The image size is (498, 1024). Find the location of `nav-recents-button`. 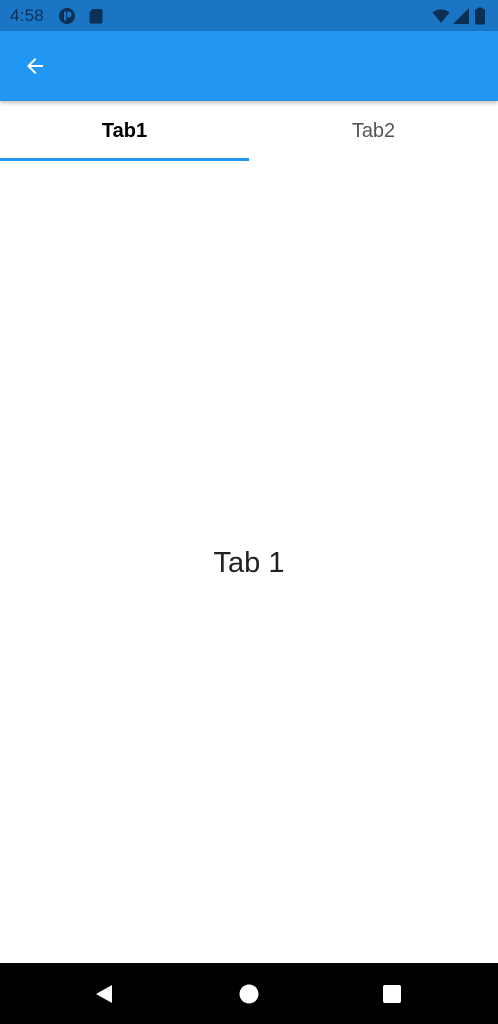

nav-recents-button is located at coordinates (392, 994).